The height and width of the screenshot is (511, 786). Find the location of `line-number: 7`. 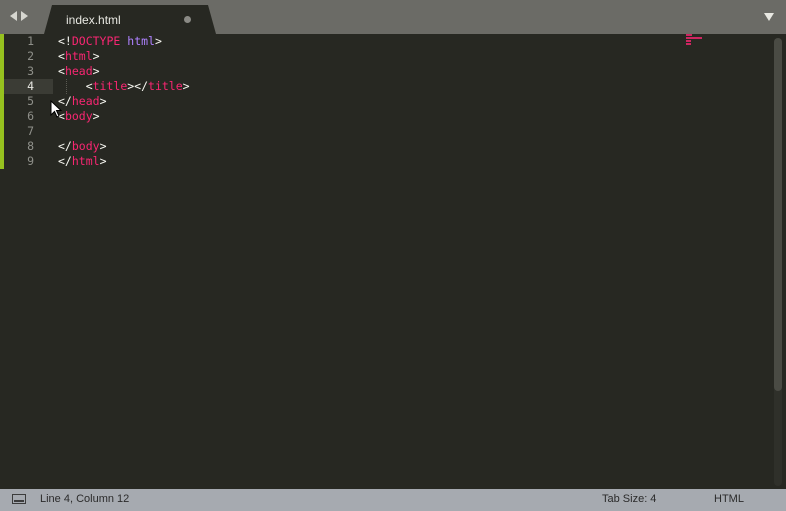

line-number: 7 is located at coordinates (30, 131).